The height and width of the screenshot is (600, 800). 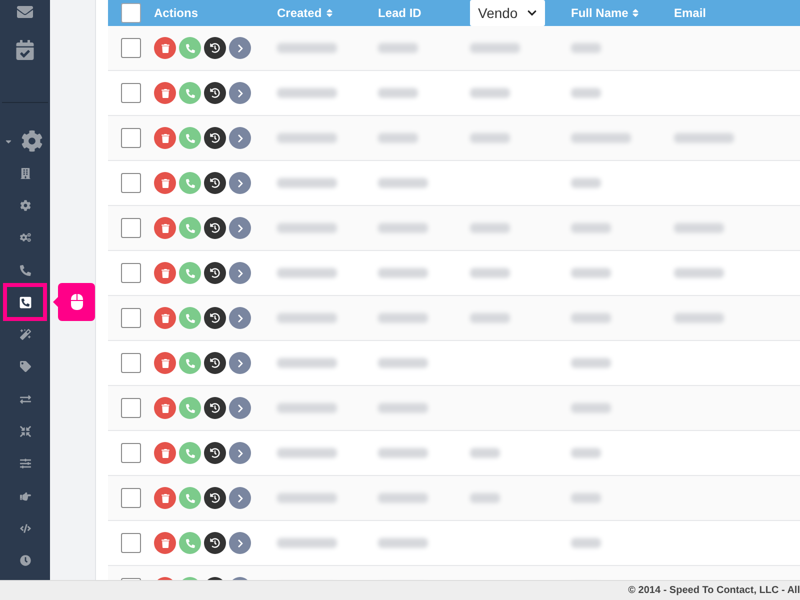 What do you see at coordinates (25, 560) in the screenshot?
I see `clock-icon` at bounding box center [25, 560].